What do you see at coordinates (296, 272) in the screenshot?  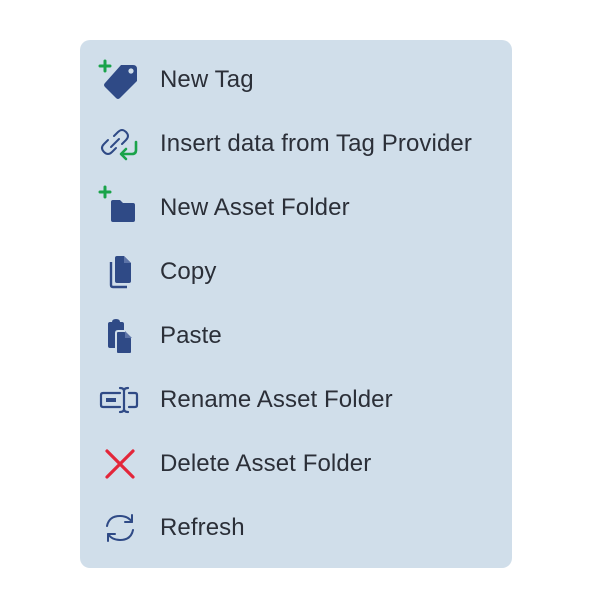 I see `menu-item-copy: Copy` at bounding box center [296, 272].